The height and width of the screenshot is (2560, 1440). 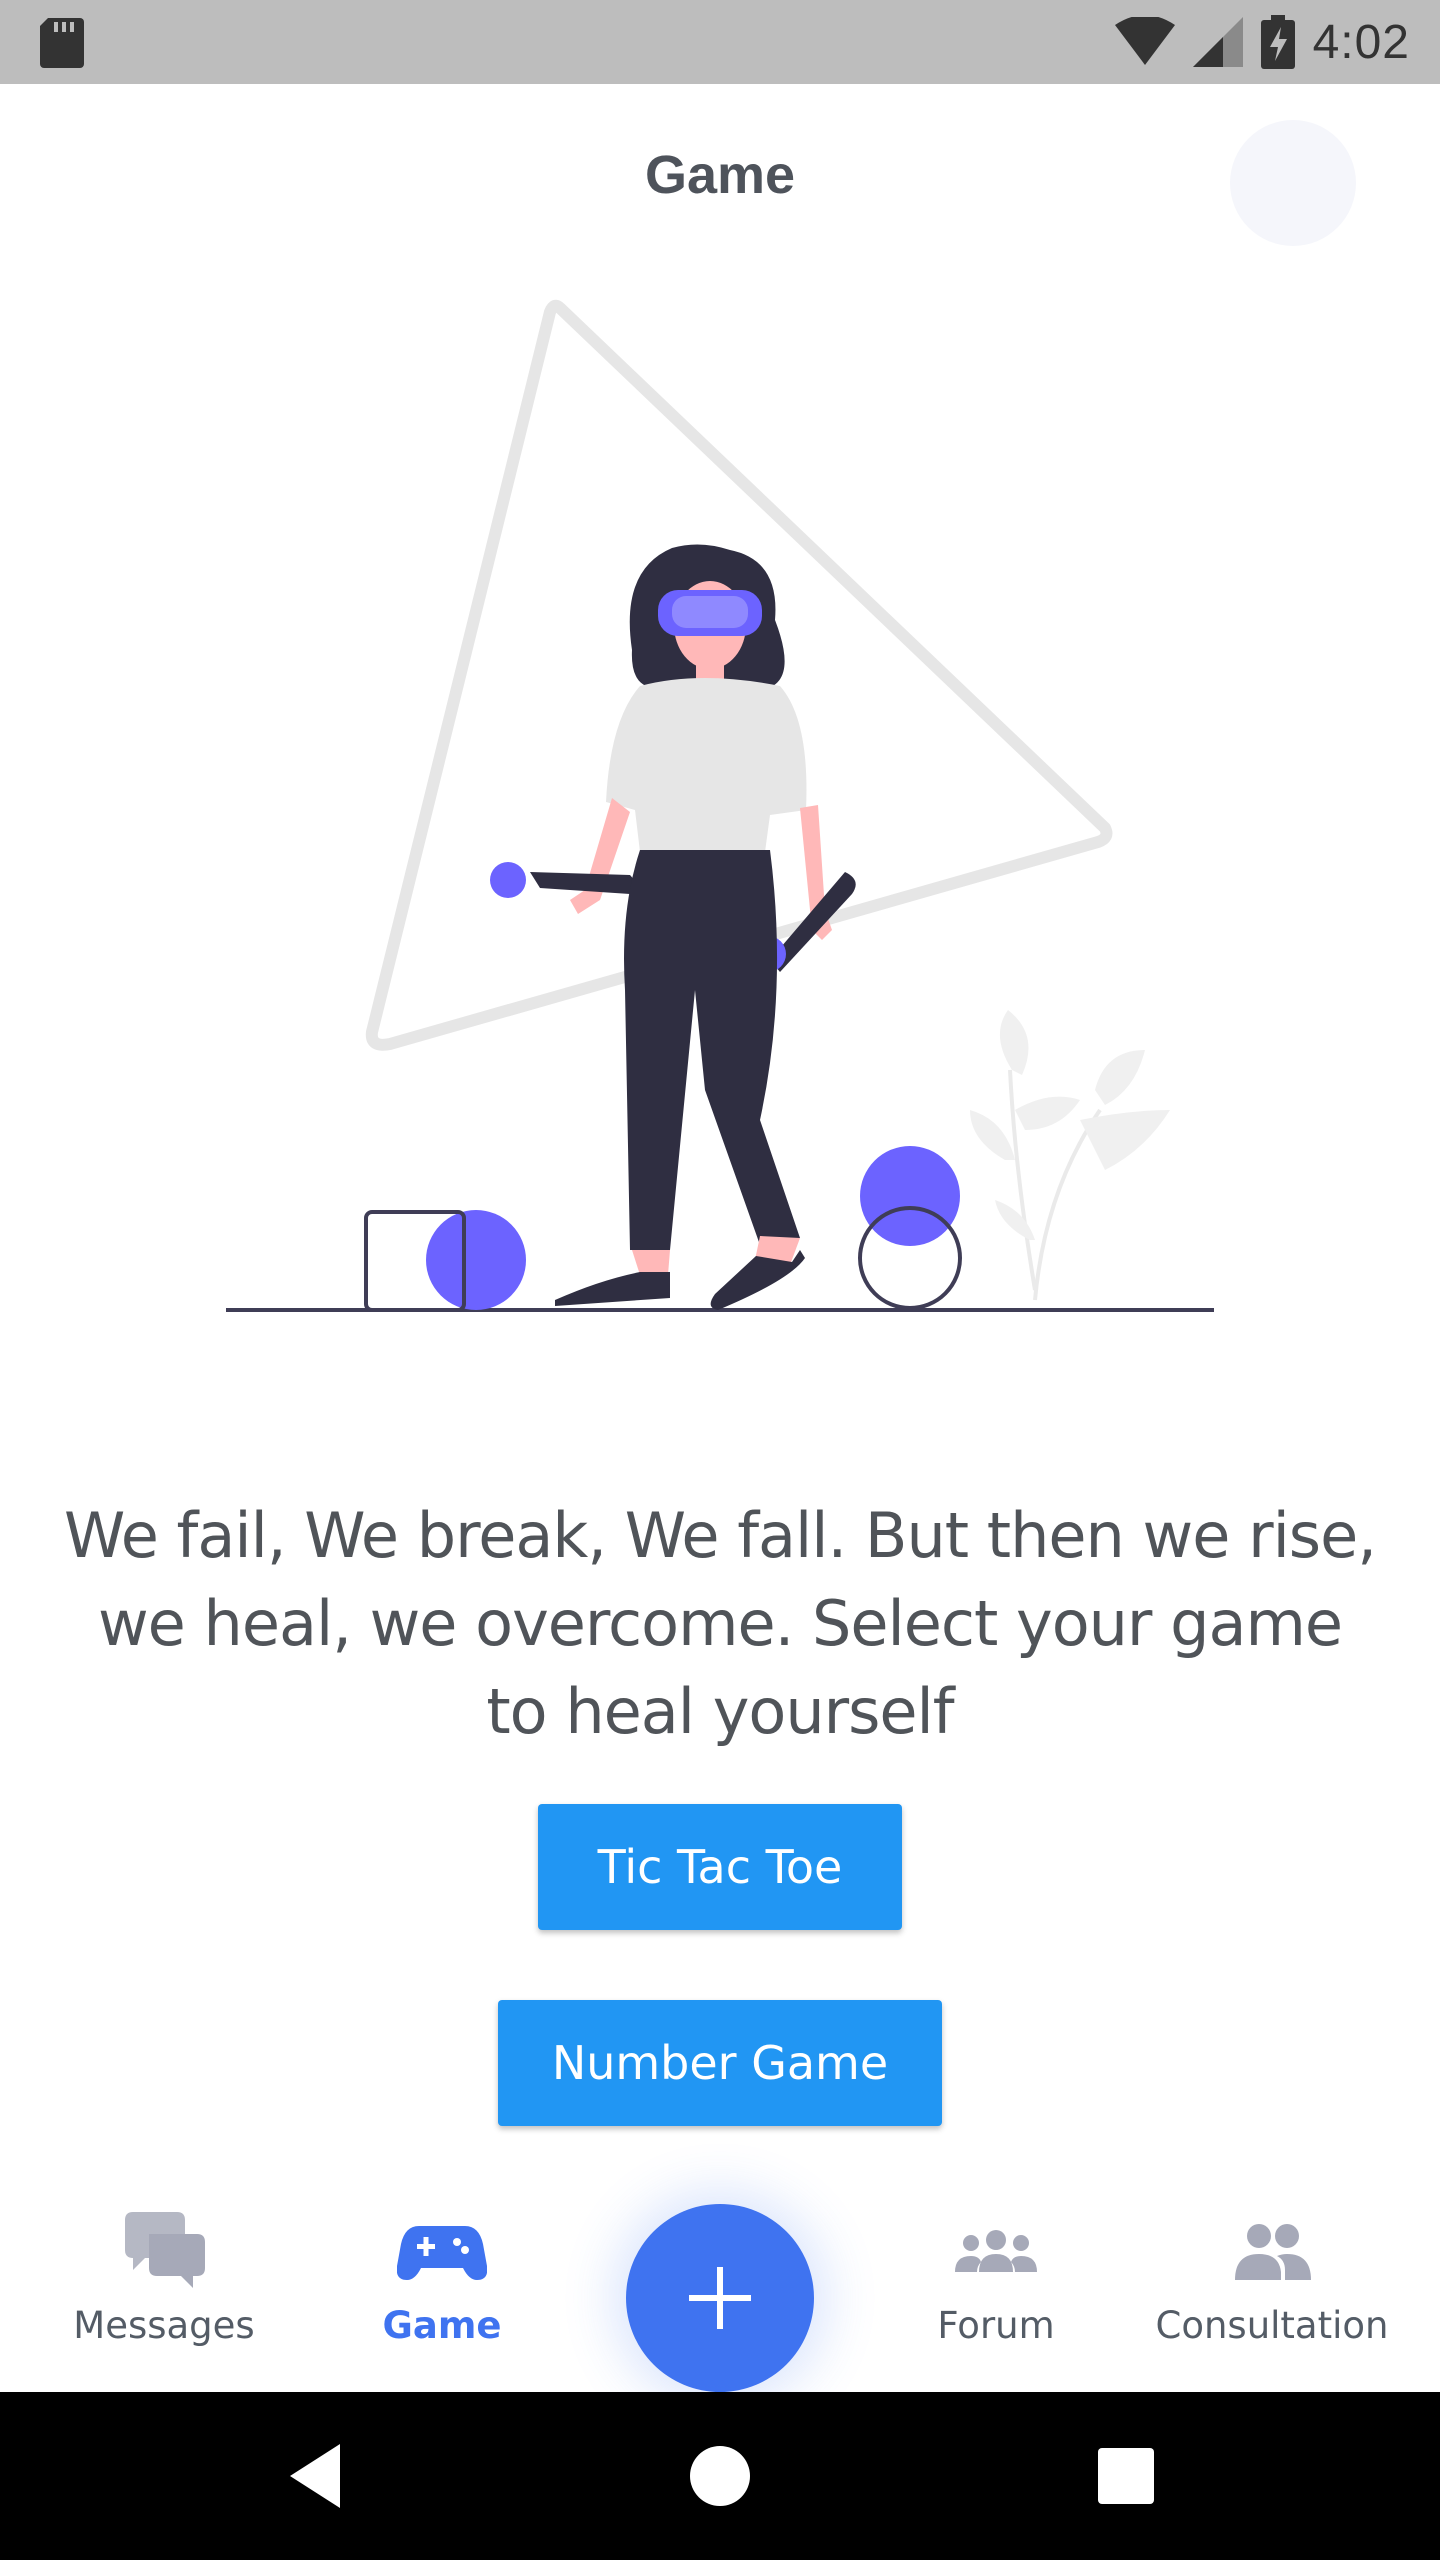 What do you see at coordinates (1272, 2290) in the screenshot?
I see `nav-item-consultation: Consultation` at bounding box center [1272, 2290].